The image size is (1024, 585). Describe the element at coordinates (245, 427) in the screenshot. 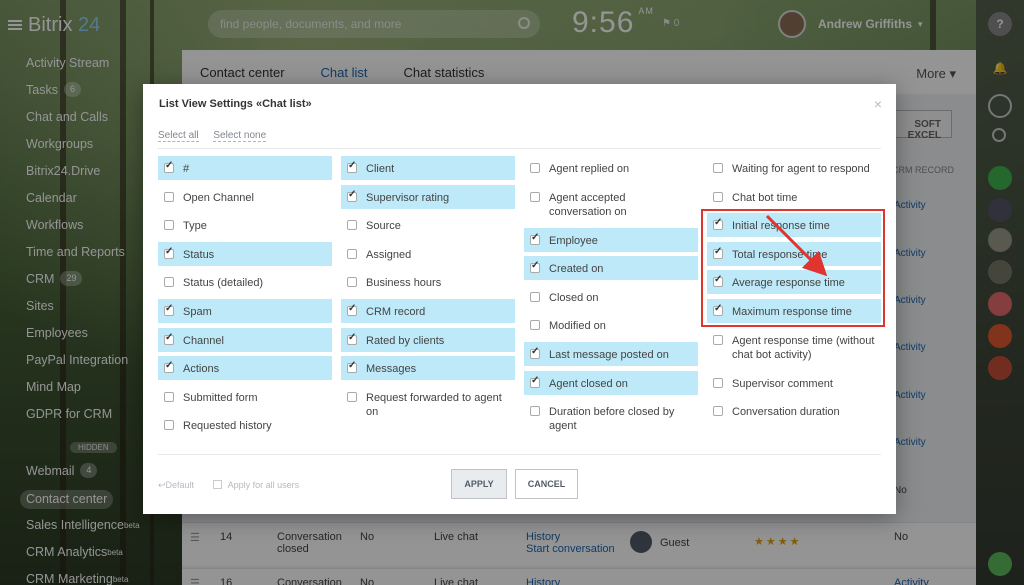

I see `column-option-requested-history: Requested history` at that location.